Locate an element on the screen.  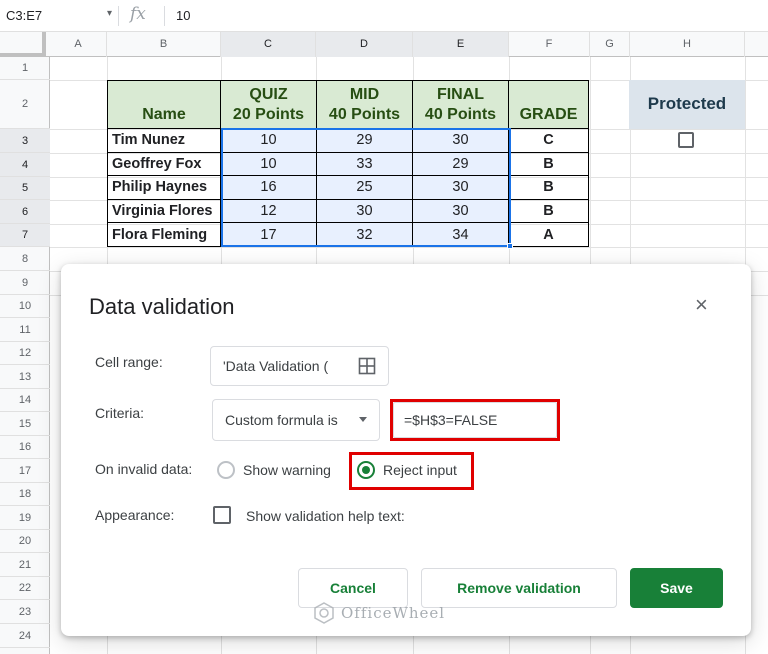
header-mid: MID 40 Points is located at coordinates (364, 104).